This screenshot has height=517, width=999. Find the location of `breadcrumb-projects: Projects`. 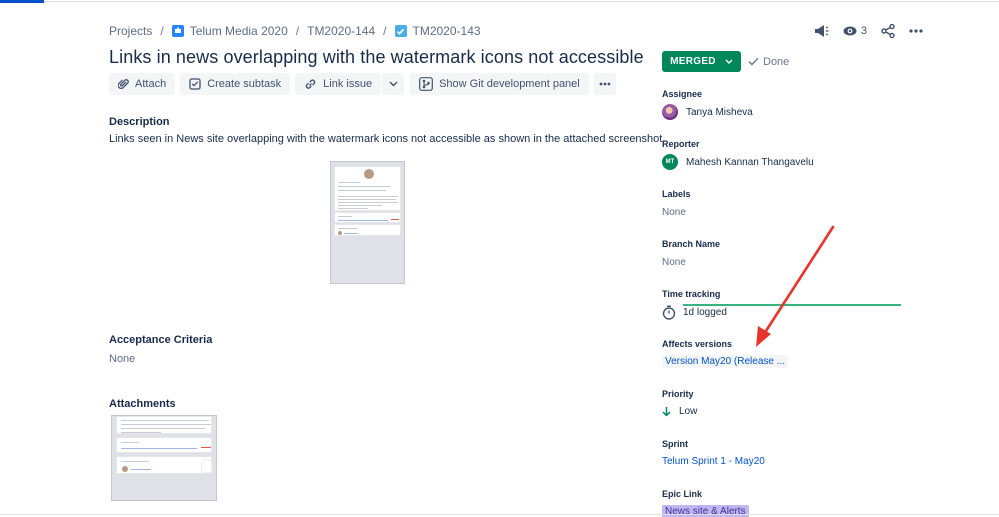

breadcrumb-projects: Projects is located at coordinates (130, 31).